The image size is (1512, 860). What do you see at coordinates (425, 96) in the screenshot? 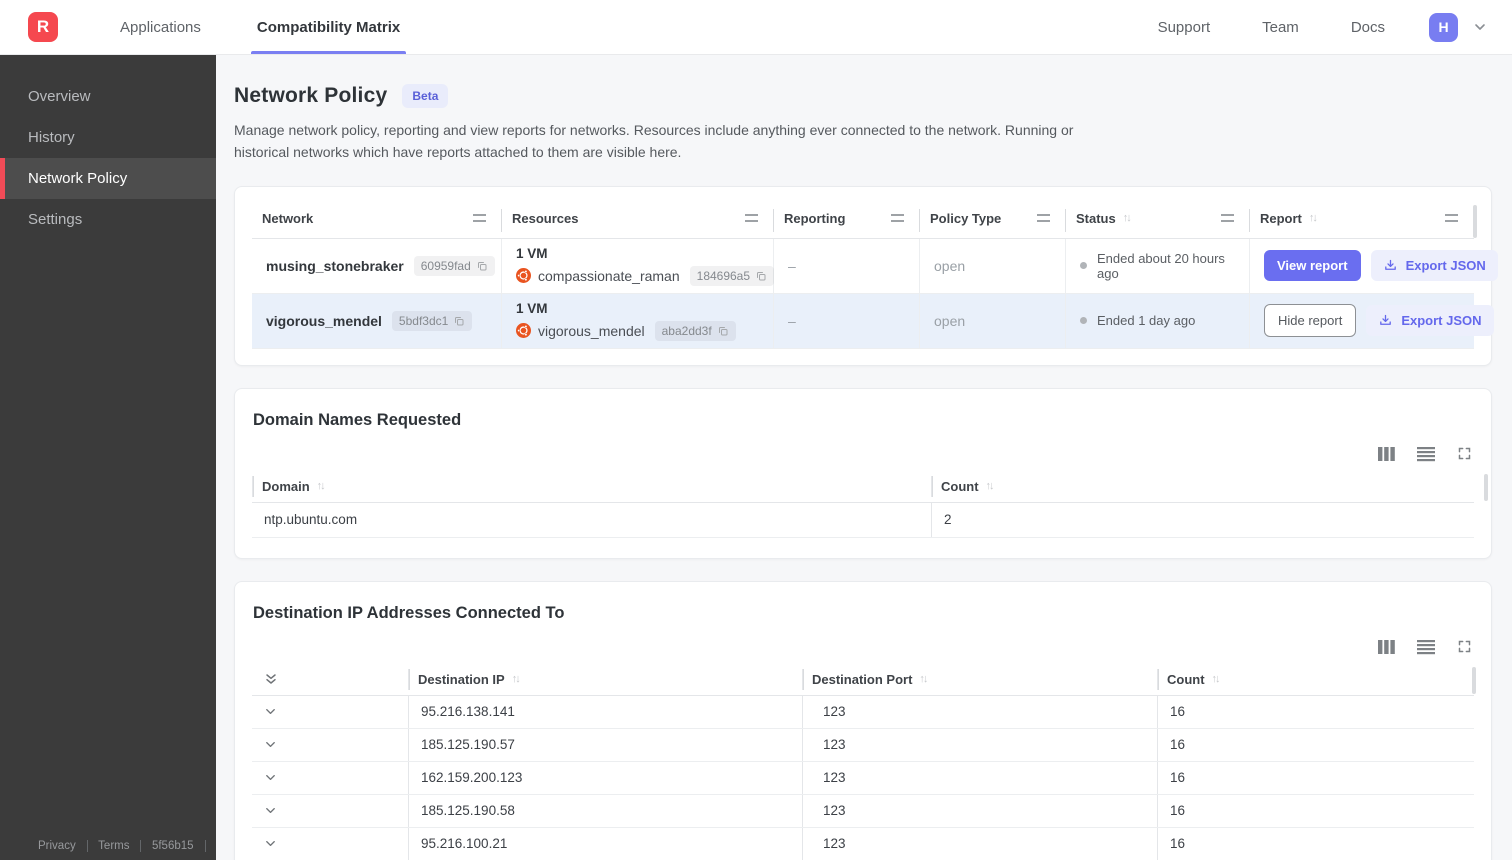
I see `beta-badge: Beta` at bounding box center [425, 96].